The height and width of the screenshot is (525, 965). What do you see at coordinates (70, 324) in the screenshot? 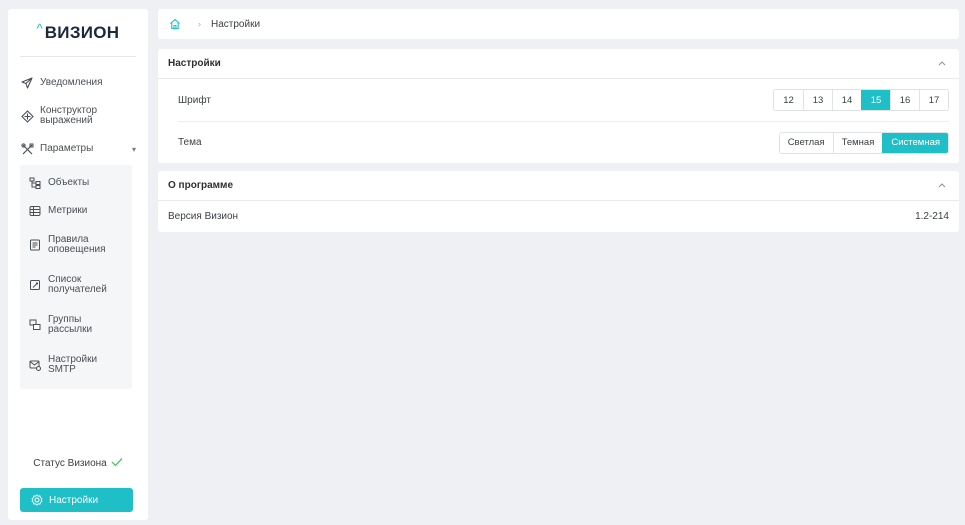
I see `sidebar-item-label: Группы рассылки` at bounding box center [70, 324].